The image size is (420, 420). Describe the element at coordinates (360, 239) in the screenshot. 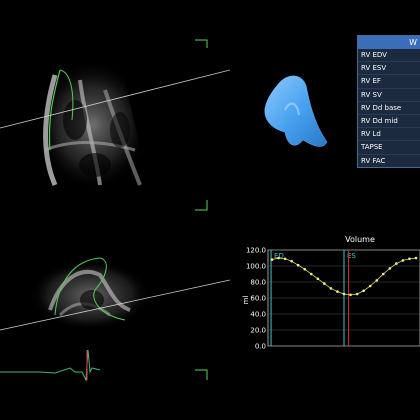

I see `chart-title: Volume` at that location.